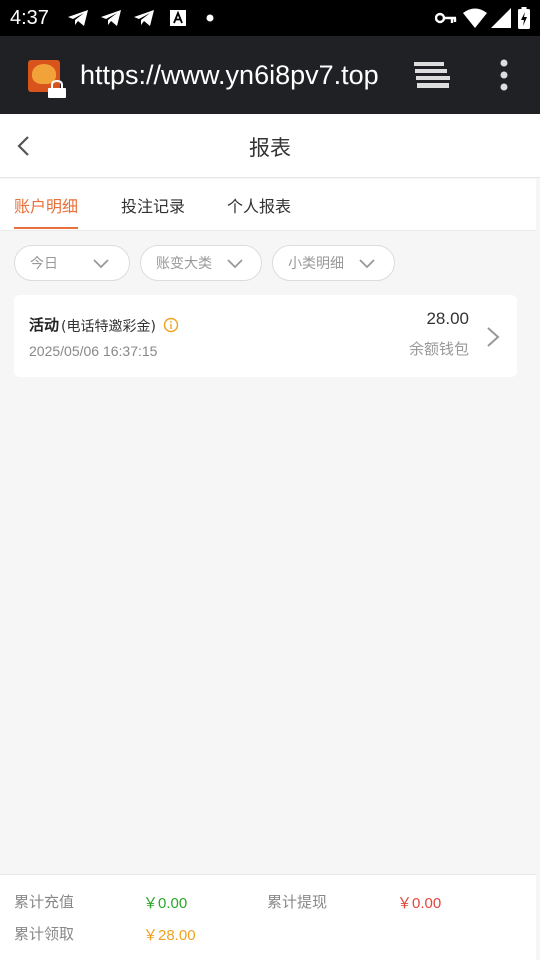 The width and height of the screenshot is (540, 960). I want to click on tab-bet-records: 投注记录, so click(153, 205).